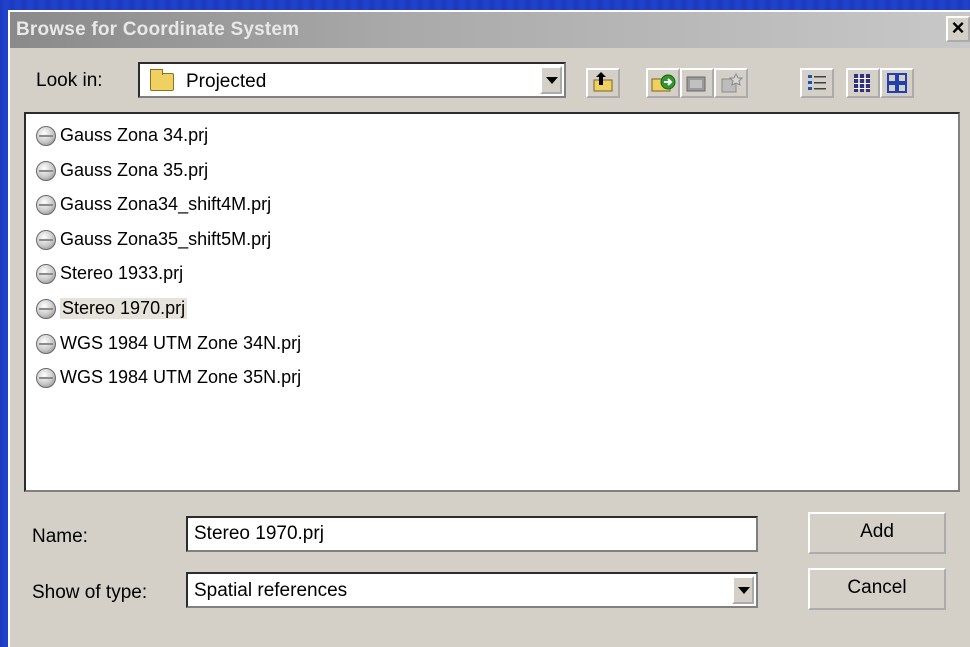 The image size is (970, 647). Describe the element at coordinates (162, 80) in the screenshot. I see `folder-icon` at that location.